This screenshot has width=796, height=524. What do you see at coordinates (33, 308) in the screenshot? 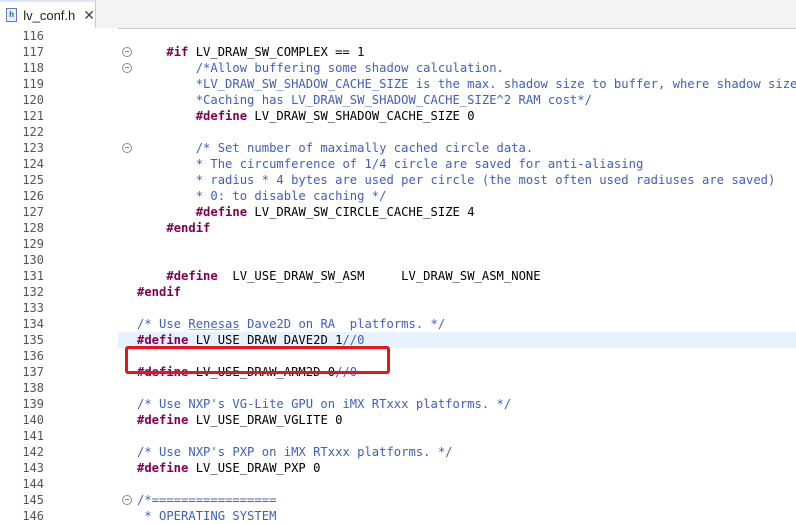
I see `line-number: 133` at bounding box center [33, 308].